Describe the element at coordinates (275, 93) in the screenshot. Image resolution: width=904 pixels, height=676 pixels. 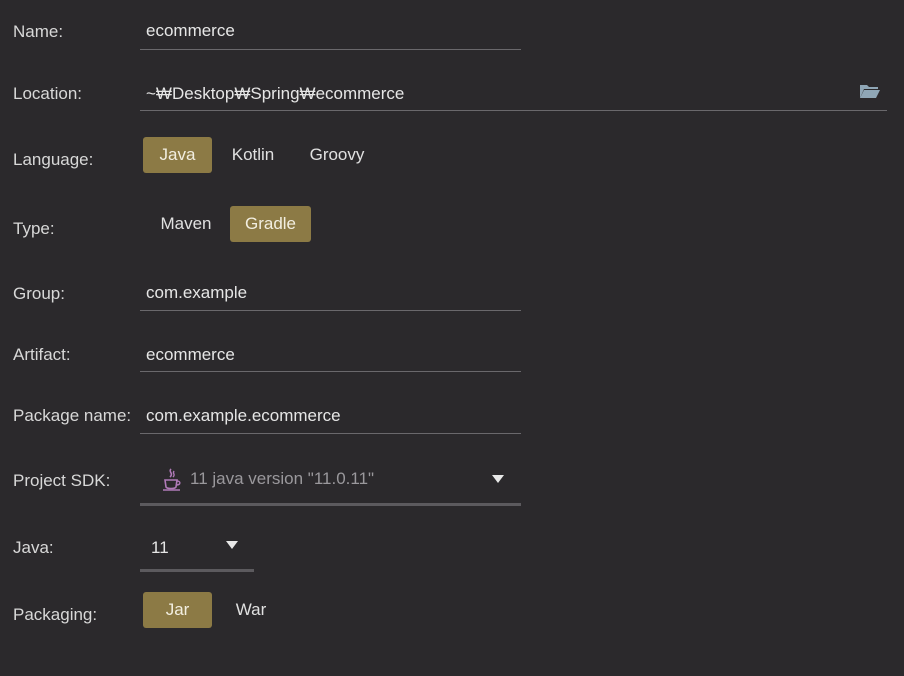
I see `location-value: ~₩Desktop₩Spring₩ecommerce` at that location.